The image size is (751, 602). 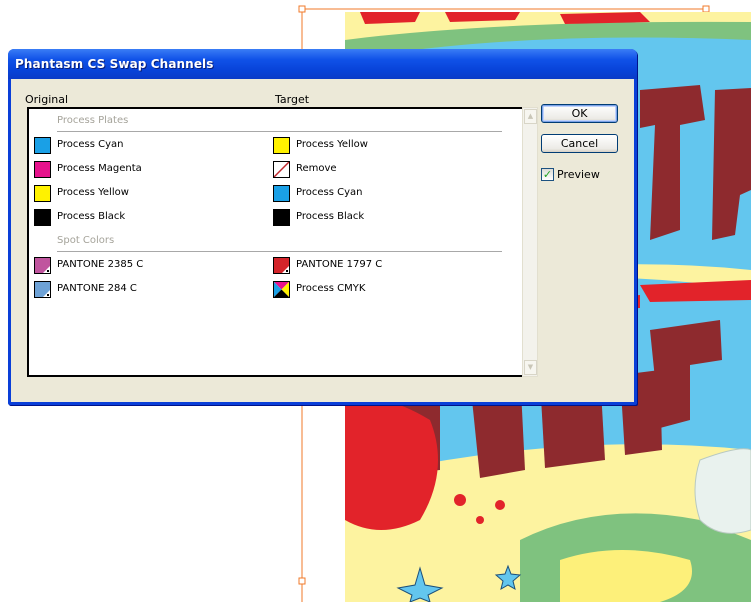 What do you see at coordinates (339, 264) in the screenshot?
I see `channel-label: PANTONE 1797 C` at bounding box center [339, 264].